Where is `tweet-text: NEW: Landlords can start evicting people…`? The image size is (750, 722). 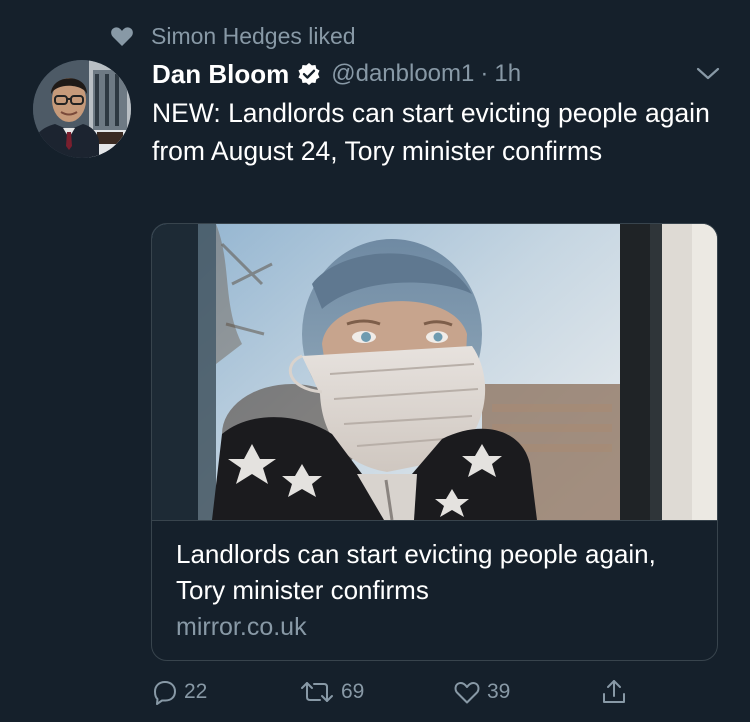 tweet-text: NEW: Landlords can start evicting people… is located at coordinates (431, 132).